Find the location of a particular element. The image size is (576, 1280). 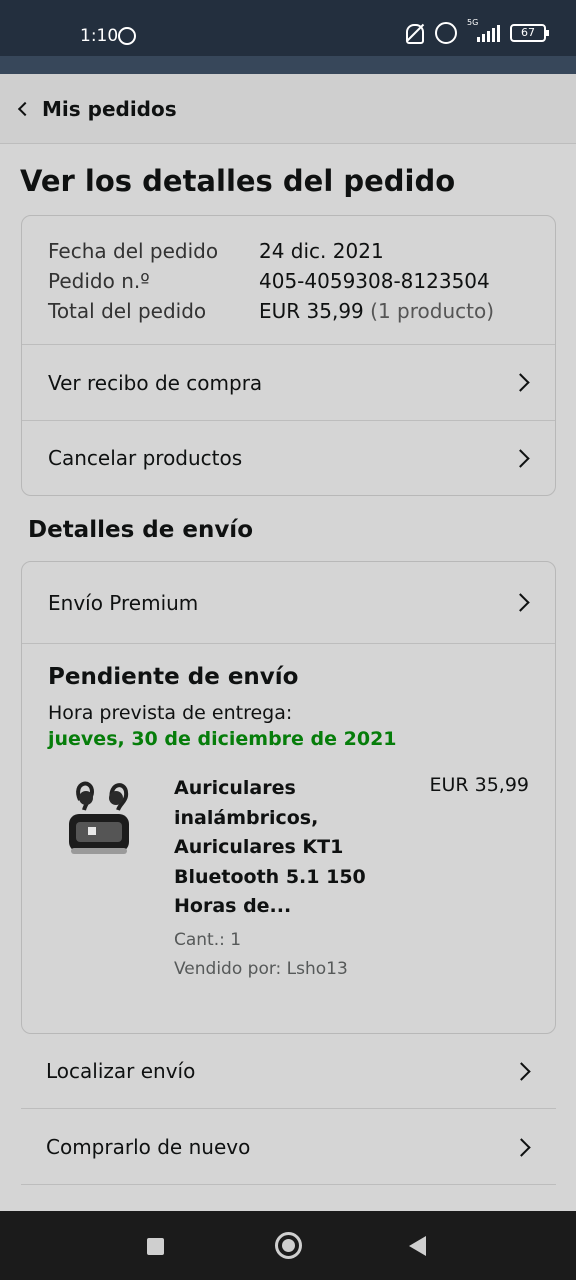

shipment-status-title: Pendiente de envío is located at coordinates (173, 677).